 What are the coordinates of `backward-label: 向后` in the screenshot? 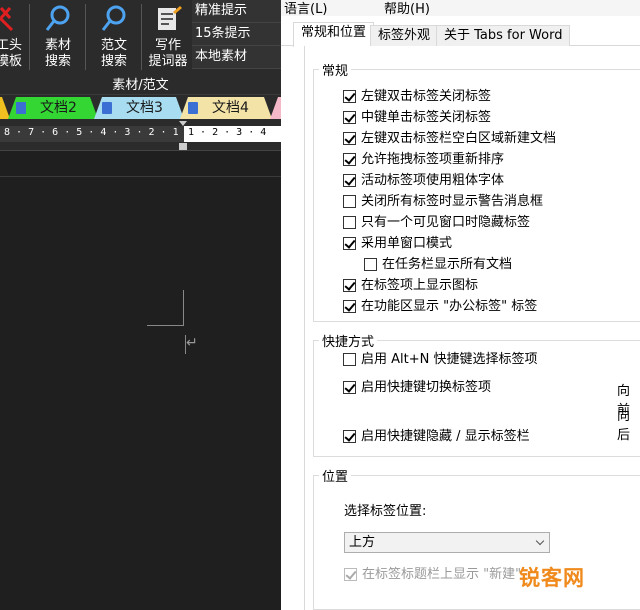 It's located at (624, 426).